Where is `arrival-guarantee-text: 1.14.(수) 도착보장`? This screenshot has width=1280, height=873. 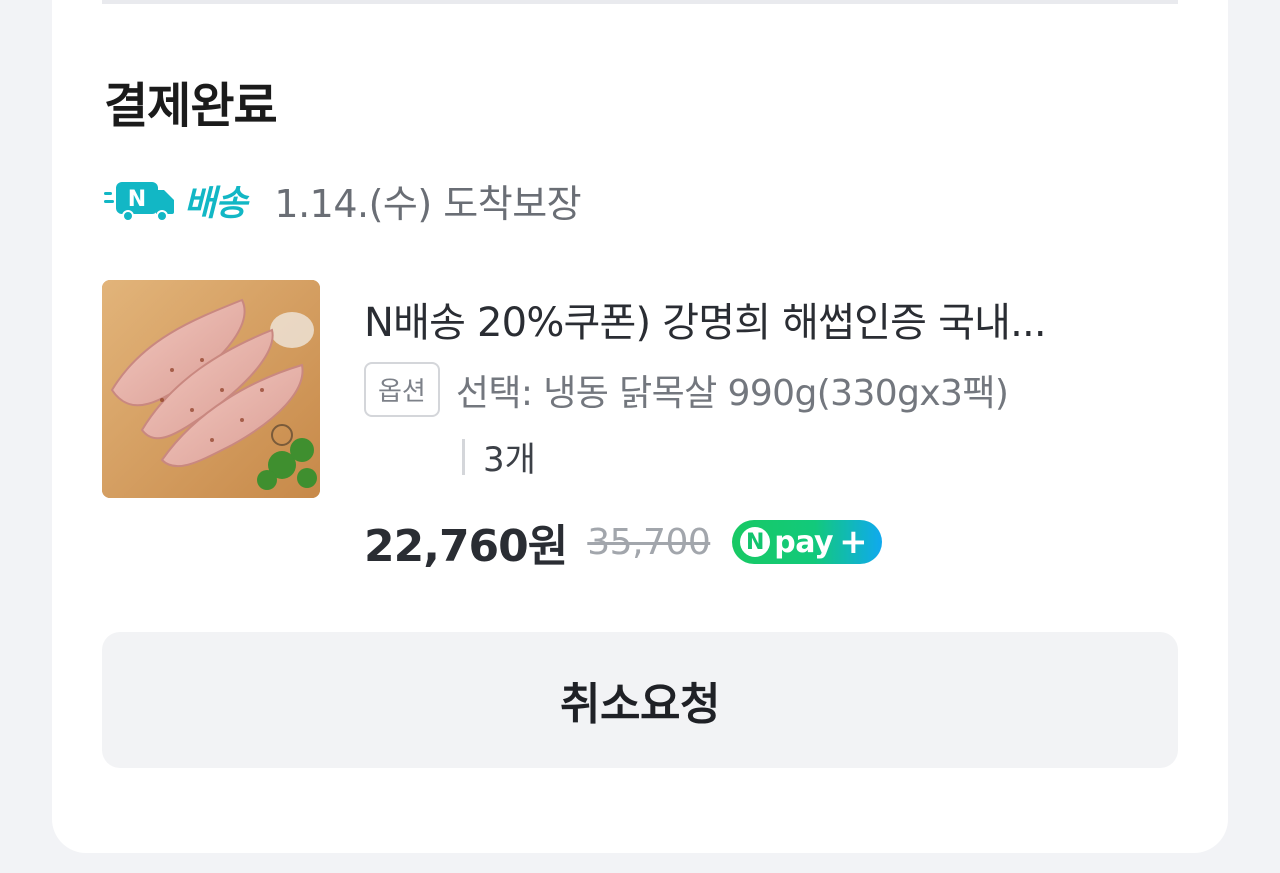 arrival-guarantee-text: 1.14.(수) 도착보장 is located at coordinates (428, 203).